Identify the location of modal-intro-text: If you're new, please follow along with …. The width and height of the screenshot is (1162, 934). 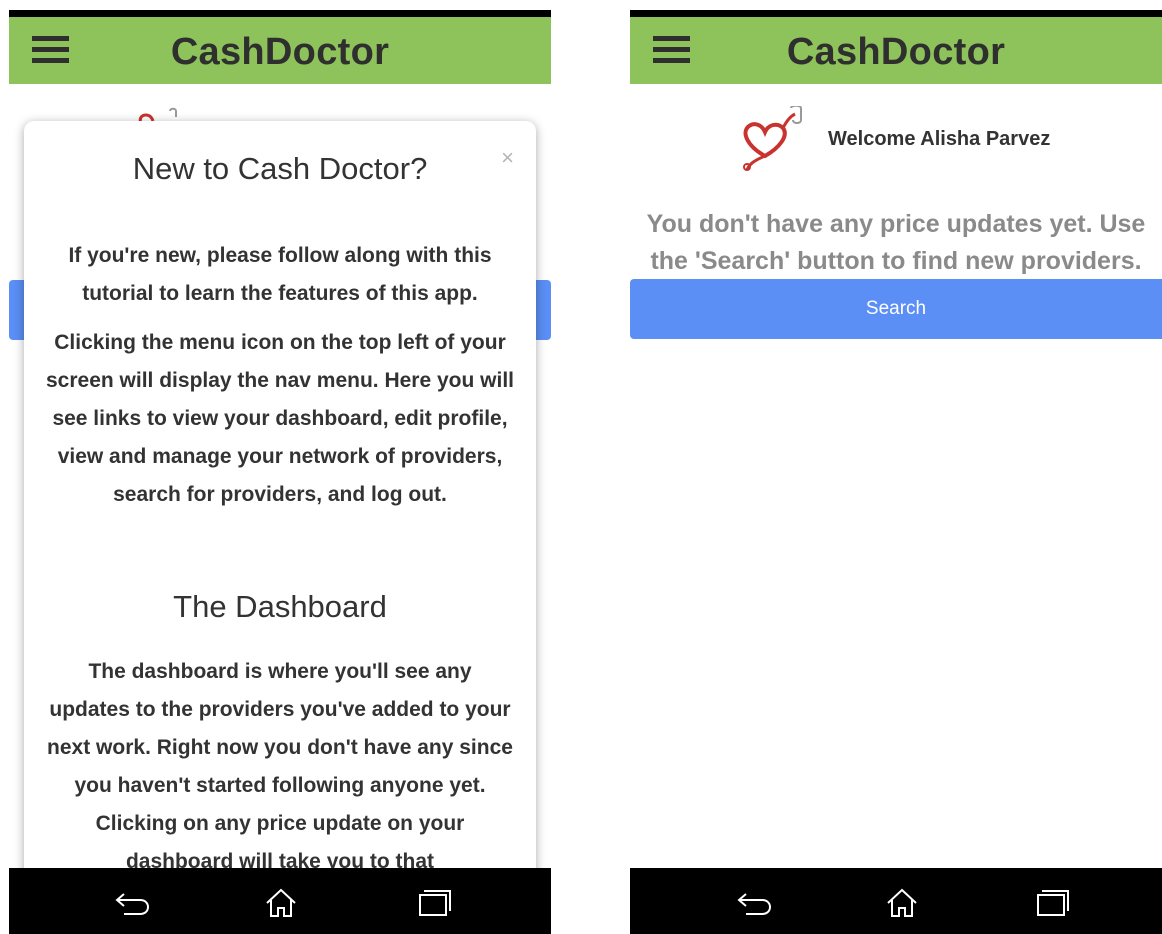
(280, 274).